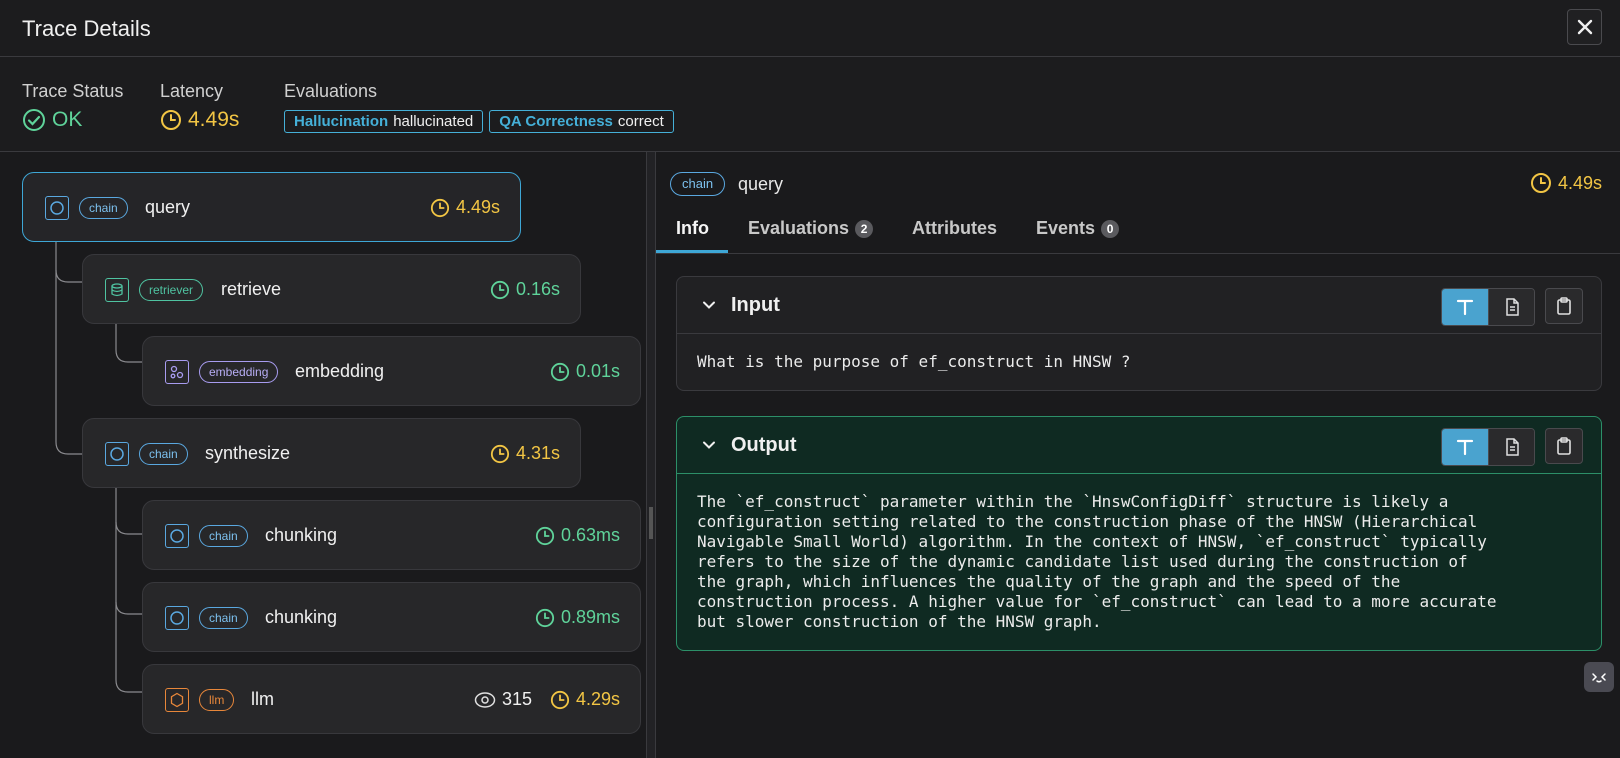 Image resolution: width=1620 pixels, height=758 pixels. What do you see at coordinates (391, 371) in the screenshot?
I see `span-node-embedding: embedding embedding 0.01s` at bounding box center [391, 371].